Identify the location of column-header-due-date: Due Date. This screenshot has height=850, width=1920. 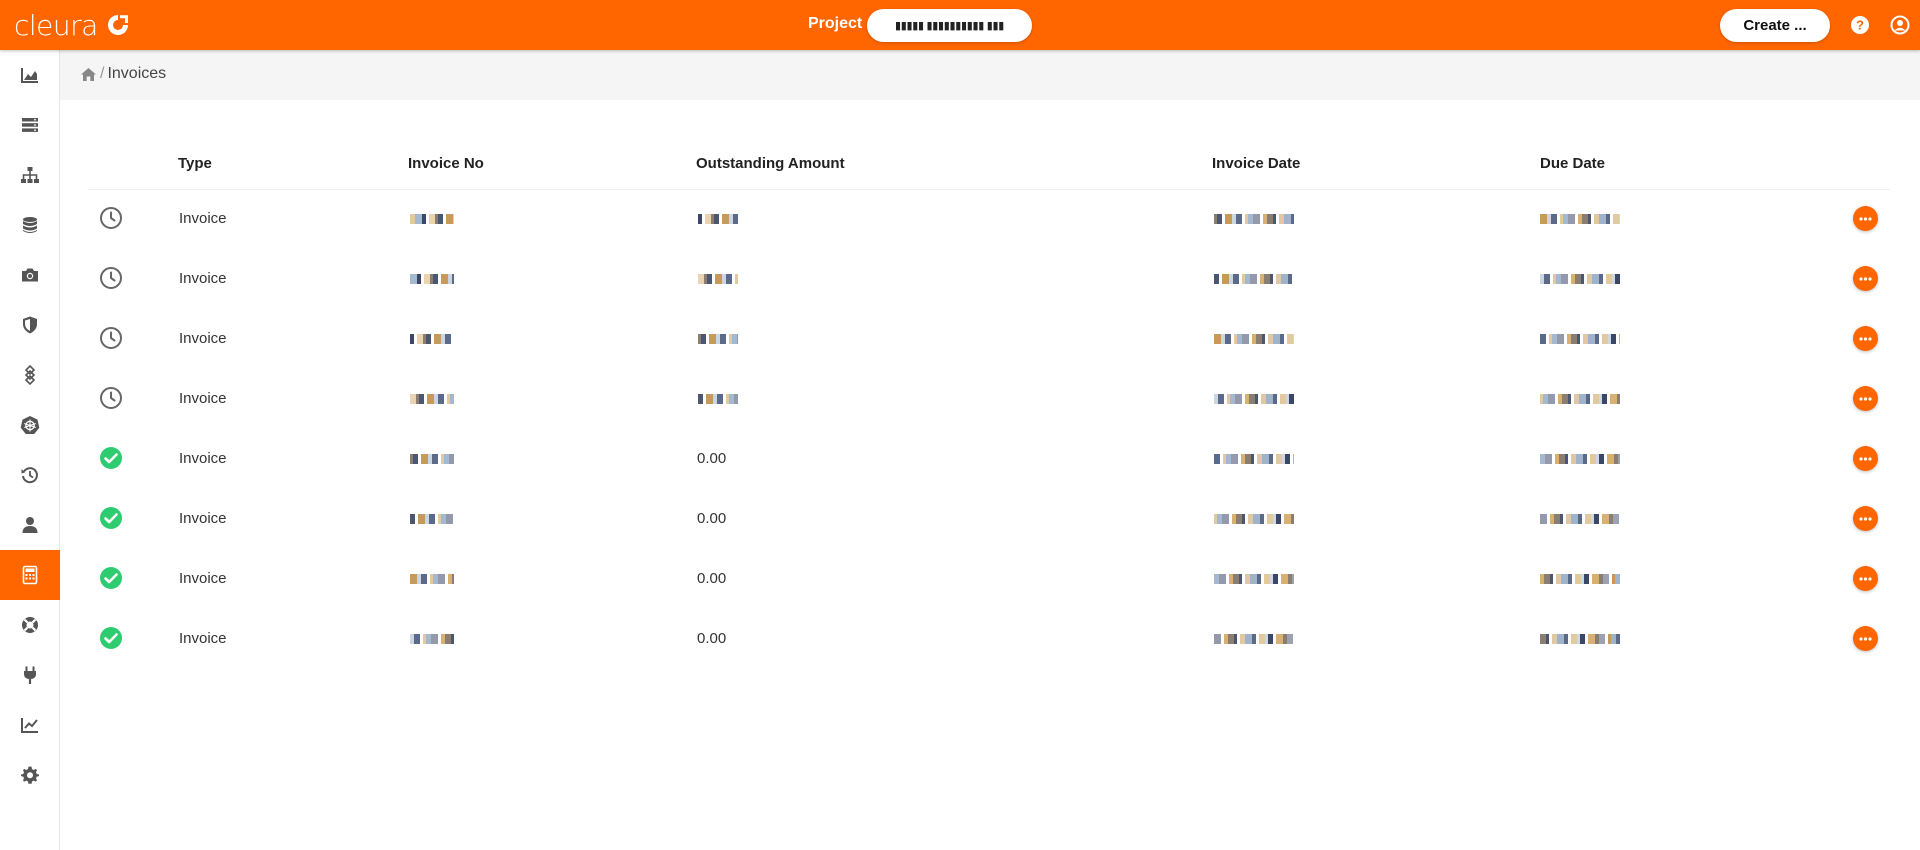
(1572, 163).